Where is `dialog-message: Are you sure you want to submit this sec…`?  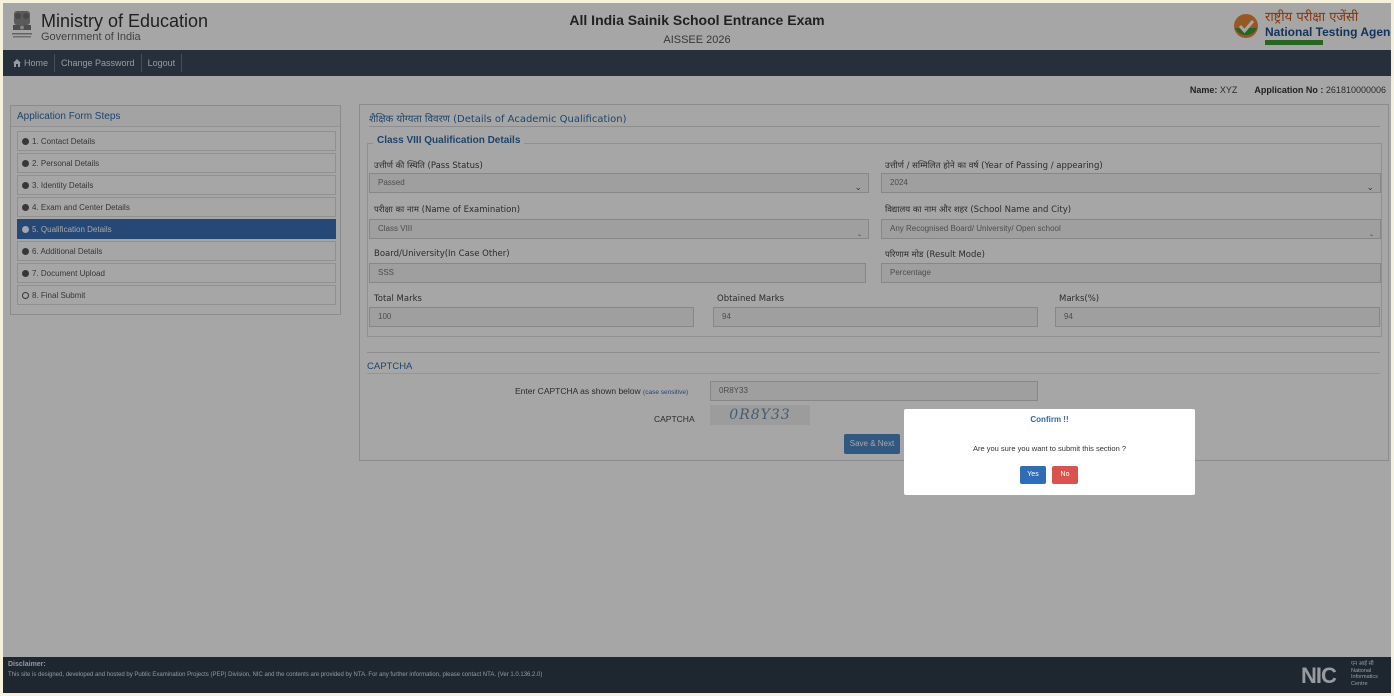 dialog-message: Are you sure you want to submit this sec… is located at coordinates (1049, 448).